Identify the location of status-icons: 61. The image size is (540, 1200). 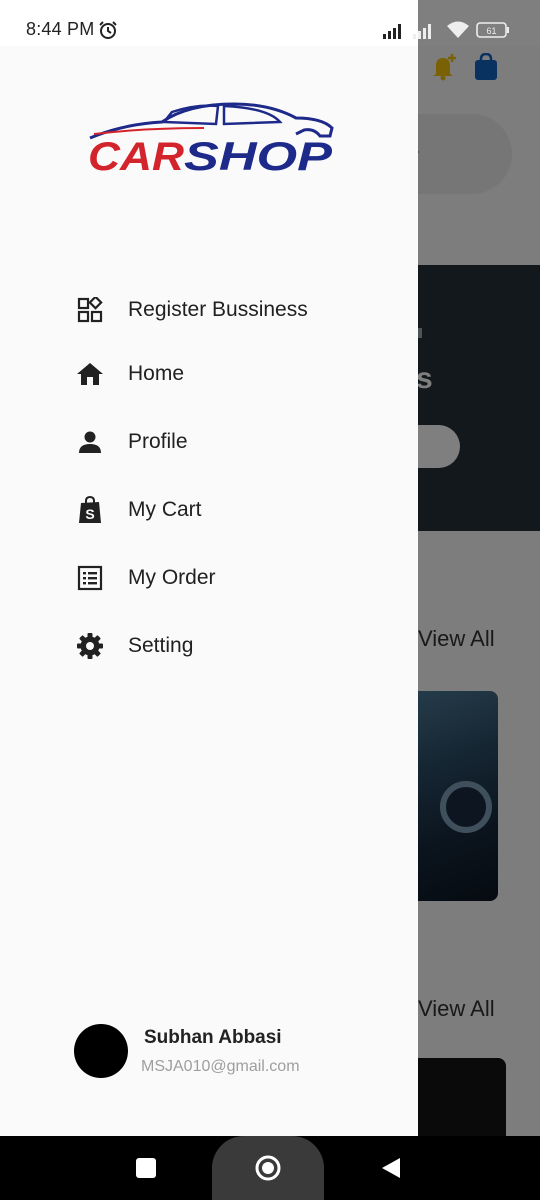
(446, 30).